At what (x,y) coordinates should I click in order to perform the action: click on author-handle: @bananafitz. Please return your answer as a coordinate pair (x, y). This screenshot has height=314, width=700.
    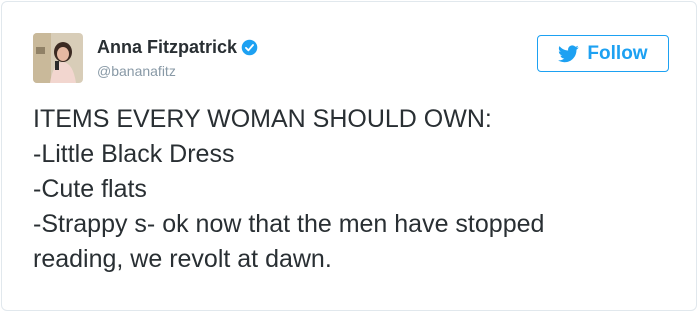
    Looking at the image, I should click on (136, 71).